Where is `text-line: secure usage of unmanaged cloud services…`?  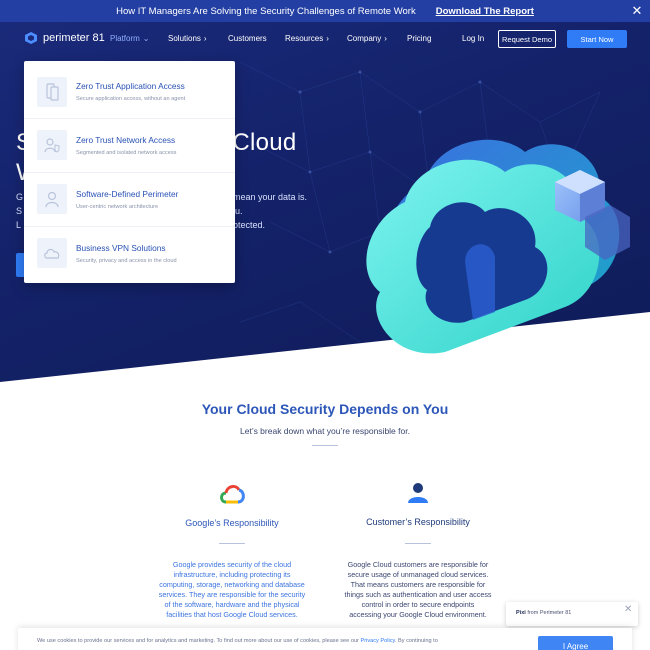 text-line: secure usage of unmanaged cloud services… is located at coordinates (418, 574).